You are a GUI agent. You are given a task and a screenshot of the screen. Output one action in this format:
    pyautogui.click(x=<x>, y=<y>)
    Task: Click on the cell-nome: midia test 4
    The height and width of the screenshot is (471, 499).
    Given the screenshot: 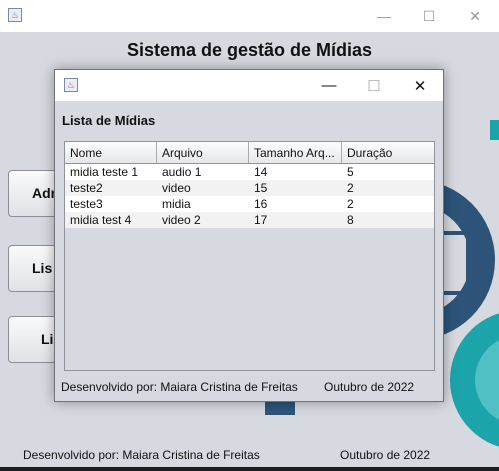 What is the action you would take?
    pyautogui.click(x=101, y=220)
    